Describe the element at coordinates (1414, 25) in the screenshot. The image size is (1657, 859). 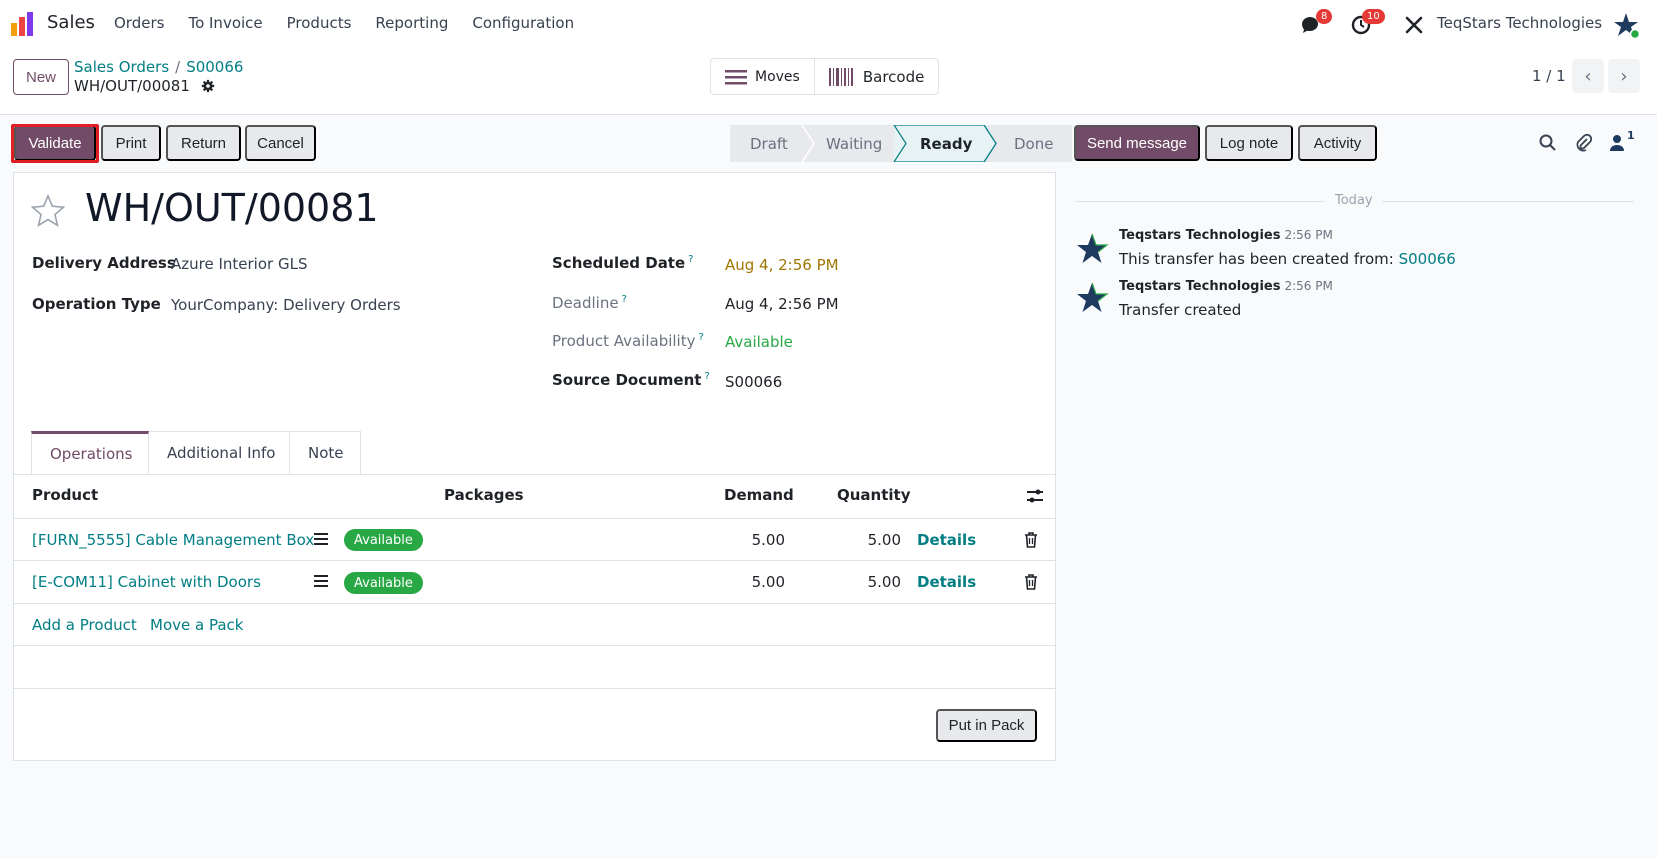
I see `debug-tools-icon` at that location.